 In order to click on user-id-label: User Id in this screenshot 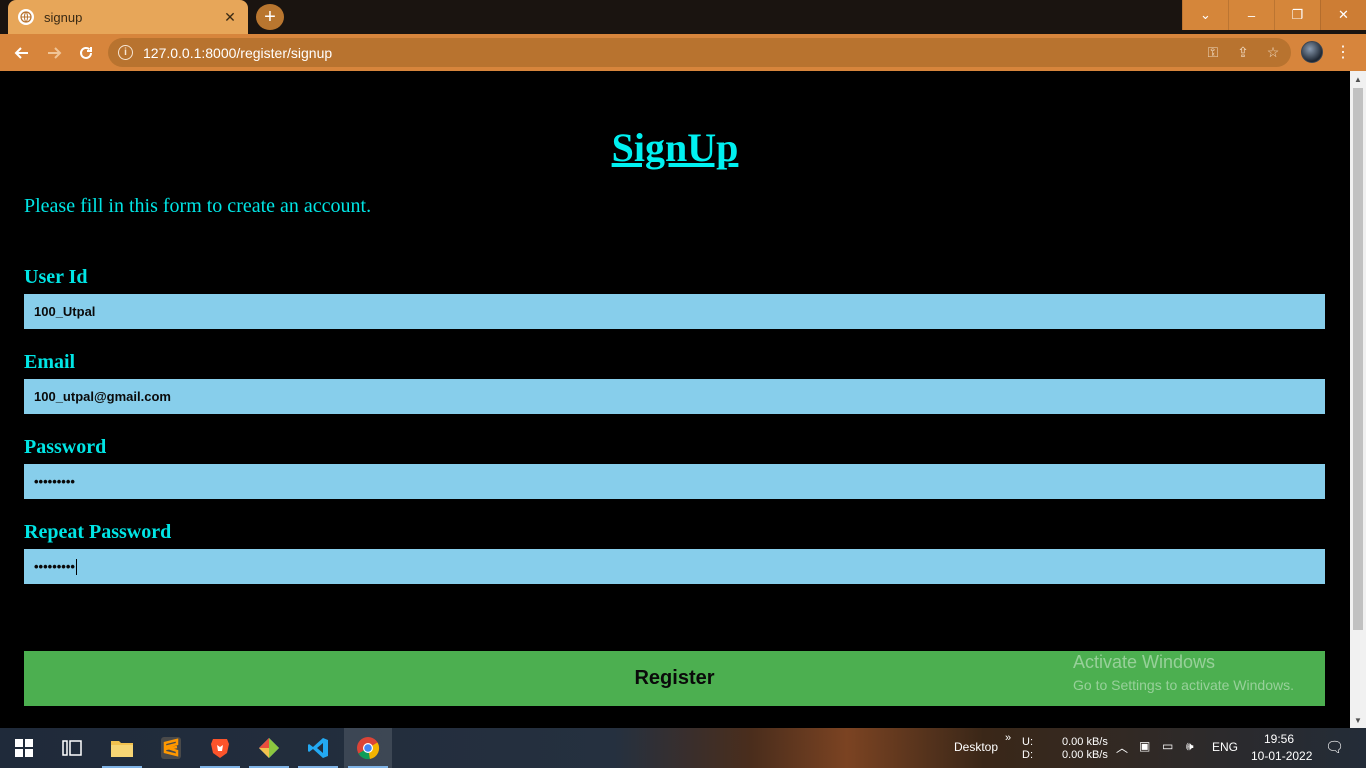, I will do `click(56, 277)`.